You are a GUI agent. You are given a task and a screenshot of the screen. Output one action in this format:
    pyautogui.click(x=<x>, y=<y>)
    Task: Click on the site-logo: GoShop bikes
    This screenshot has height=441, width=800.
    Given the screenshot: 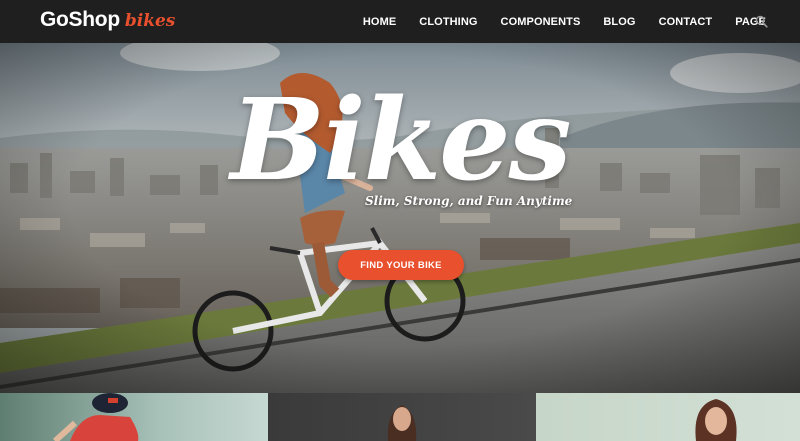 What is the action you would take?
    pyautogui.click(x=107, y=21)
    